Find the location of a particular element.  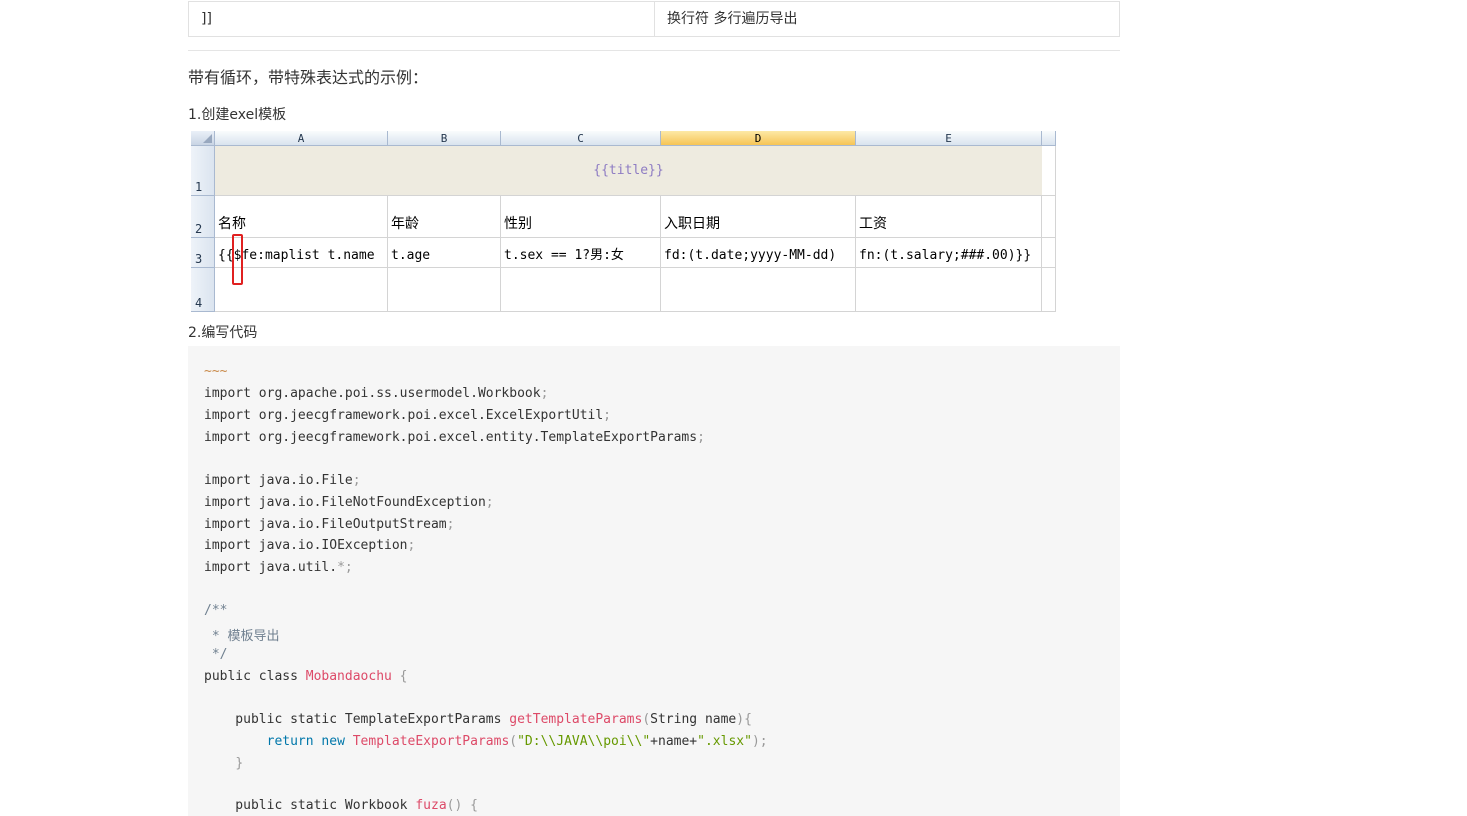

column-header-d: D is located at coordinates (758, 138).